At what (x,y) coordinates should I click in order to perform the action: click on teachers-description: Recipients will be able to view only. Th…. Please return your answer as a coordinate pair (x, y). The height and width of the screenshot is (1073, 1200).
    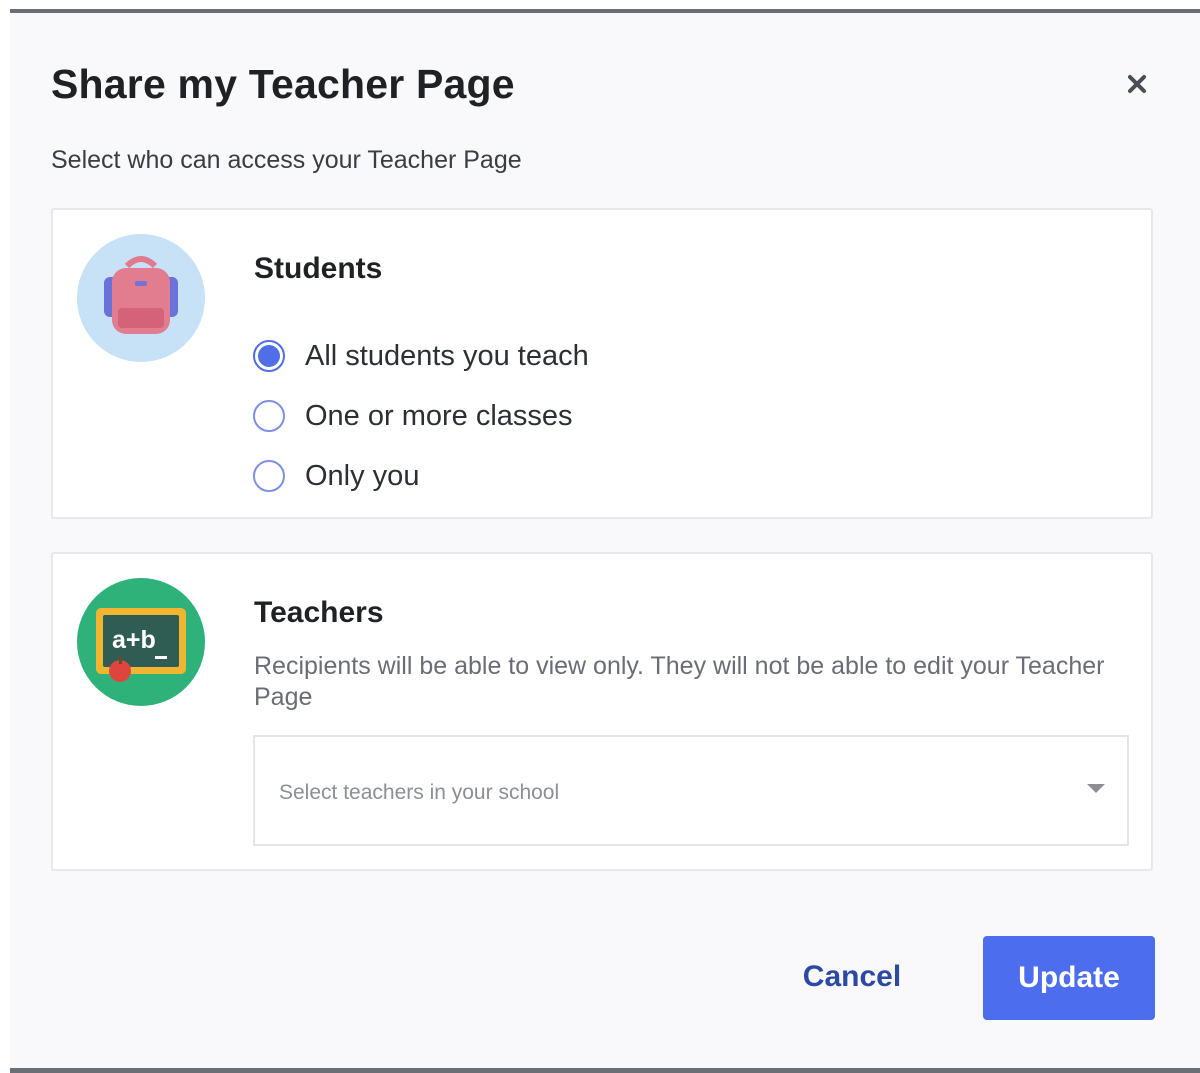
    Looking at the image, I should click on (679, 681).